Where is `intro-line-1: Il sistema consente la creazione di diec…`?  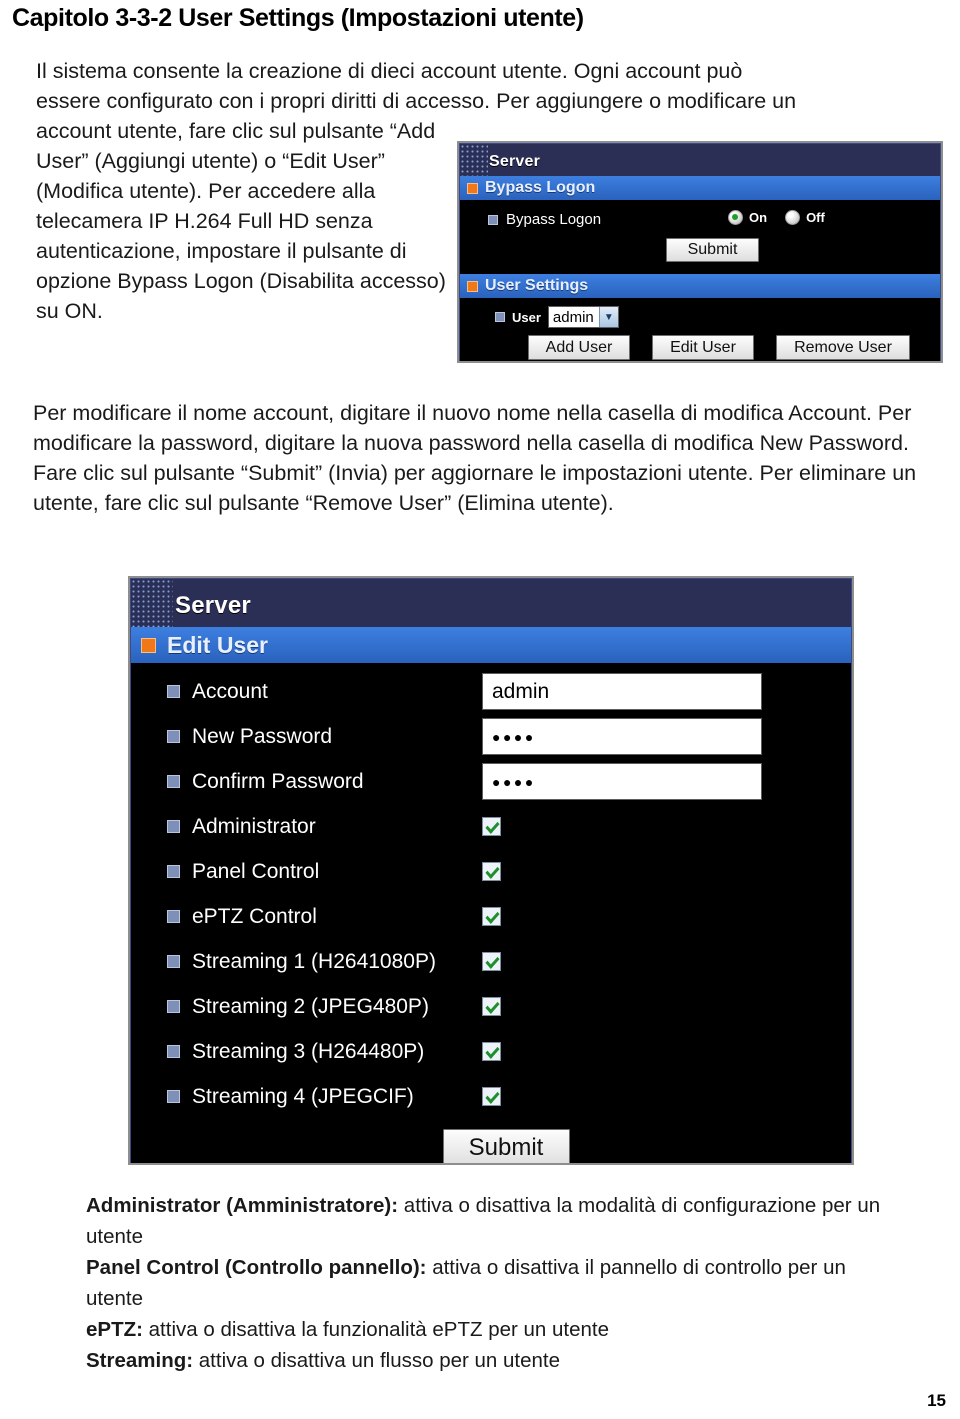 intro-line-1: Il sistema consente la creazione di diec… is located at coordinates (389, 71).